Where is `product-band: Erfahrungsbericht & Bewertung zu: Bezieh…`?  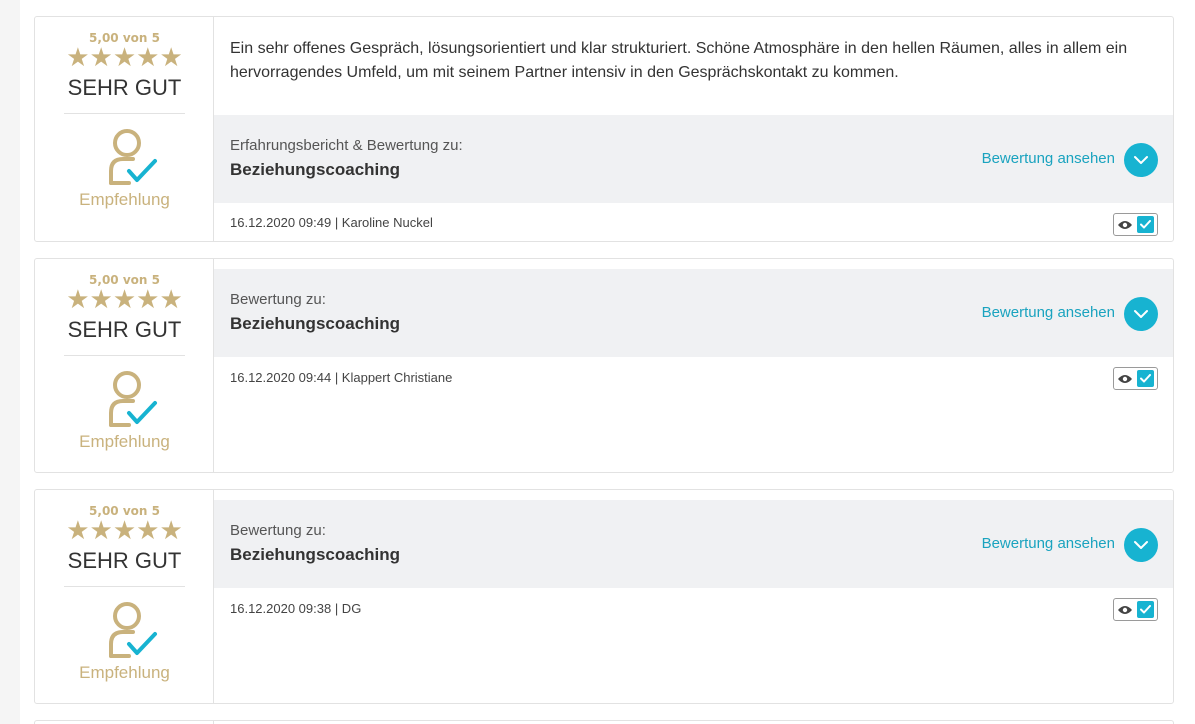 product-band: Erfahrungsbericht & Bewertung zu: Bezieh… is located at coordinates (693, 159).